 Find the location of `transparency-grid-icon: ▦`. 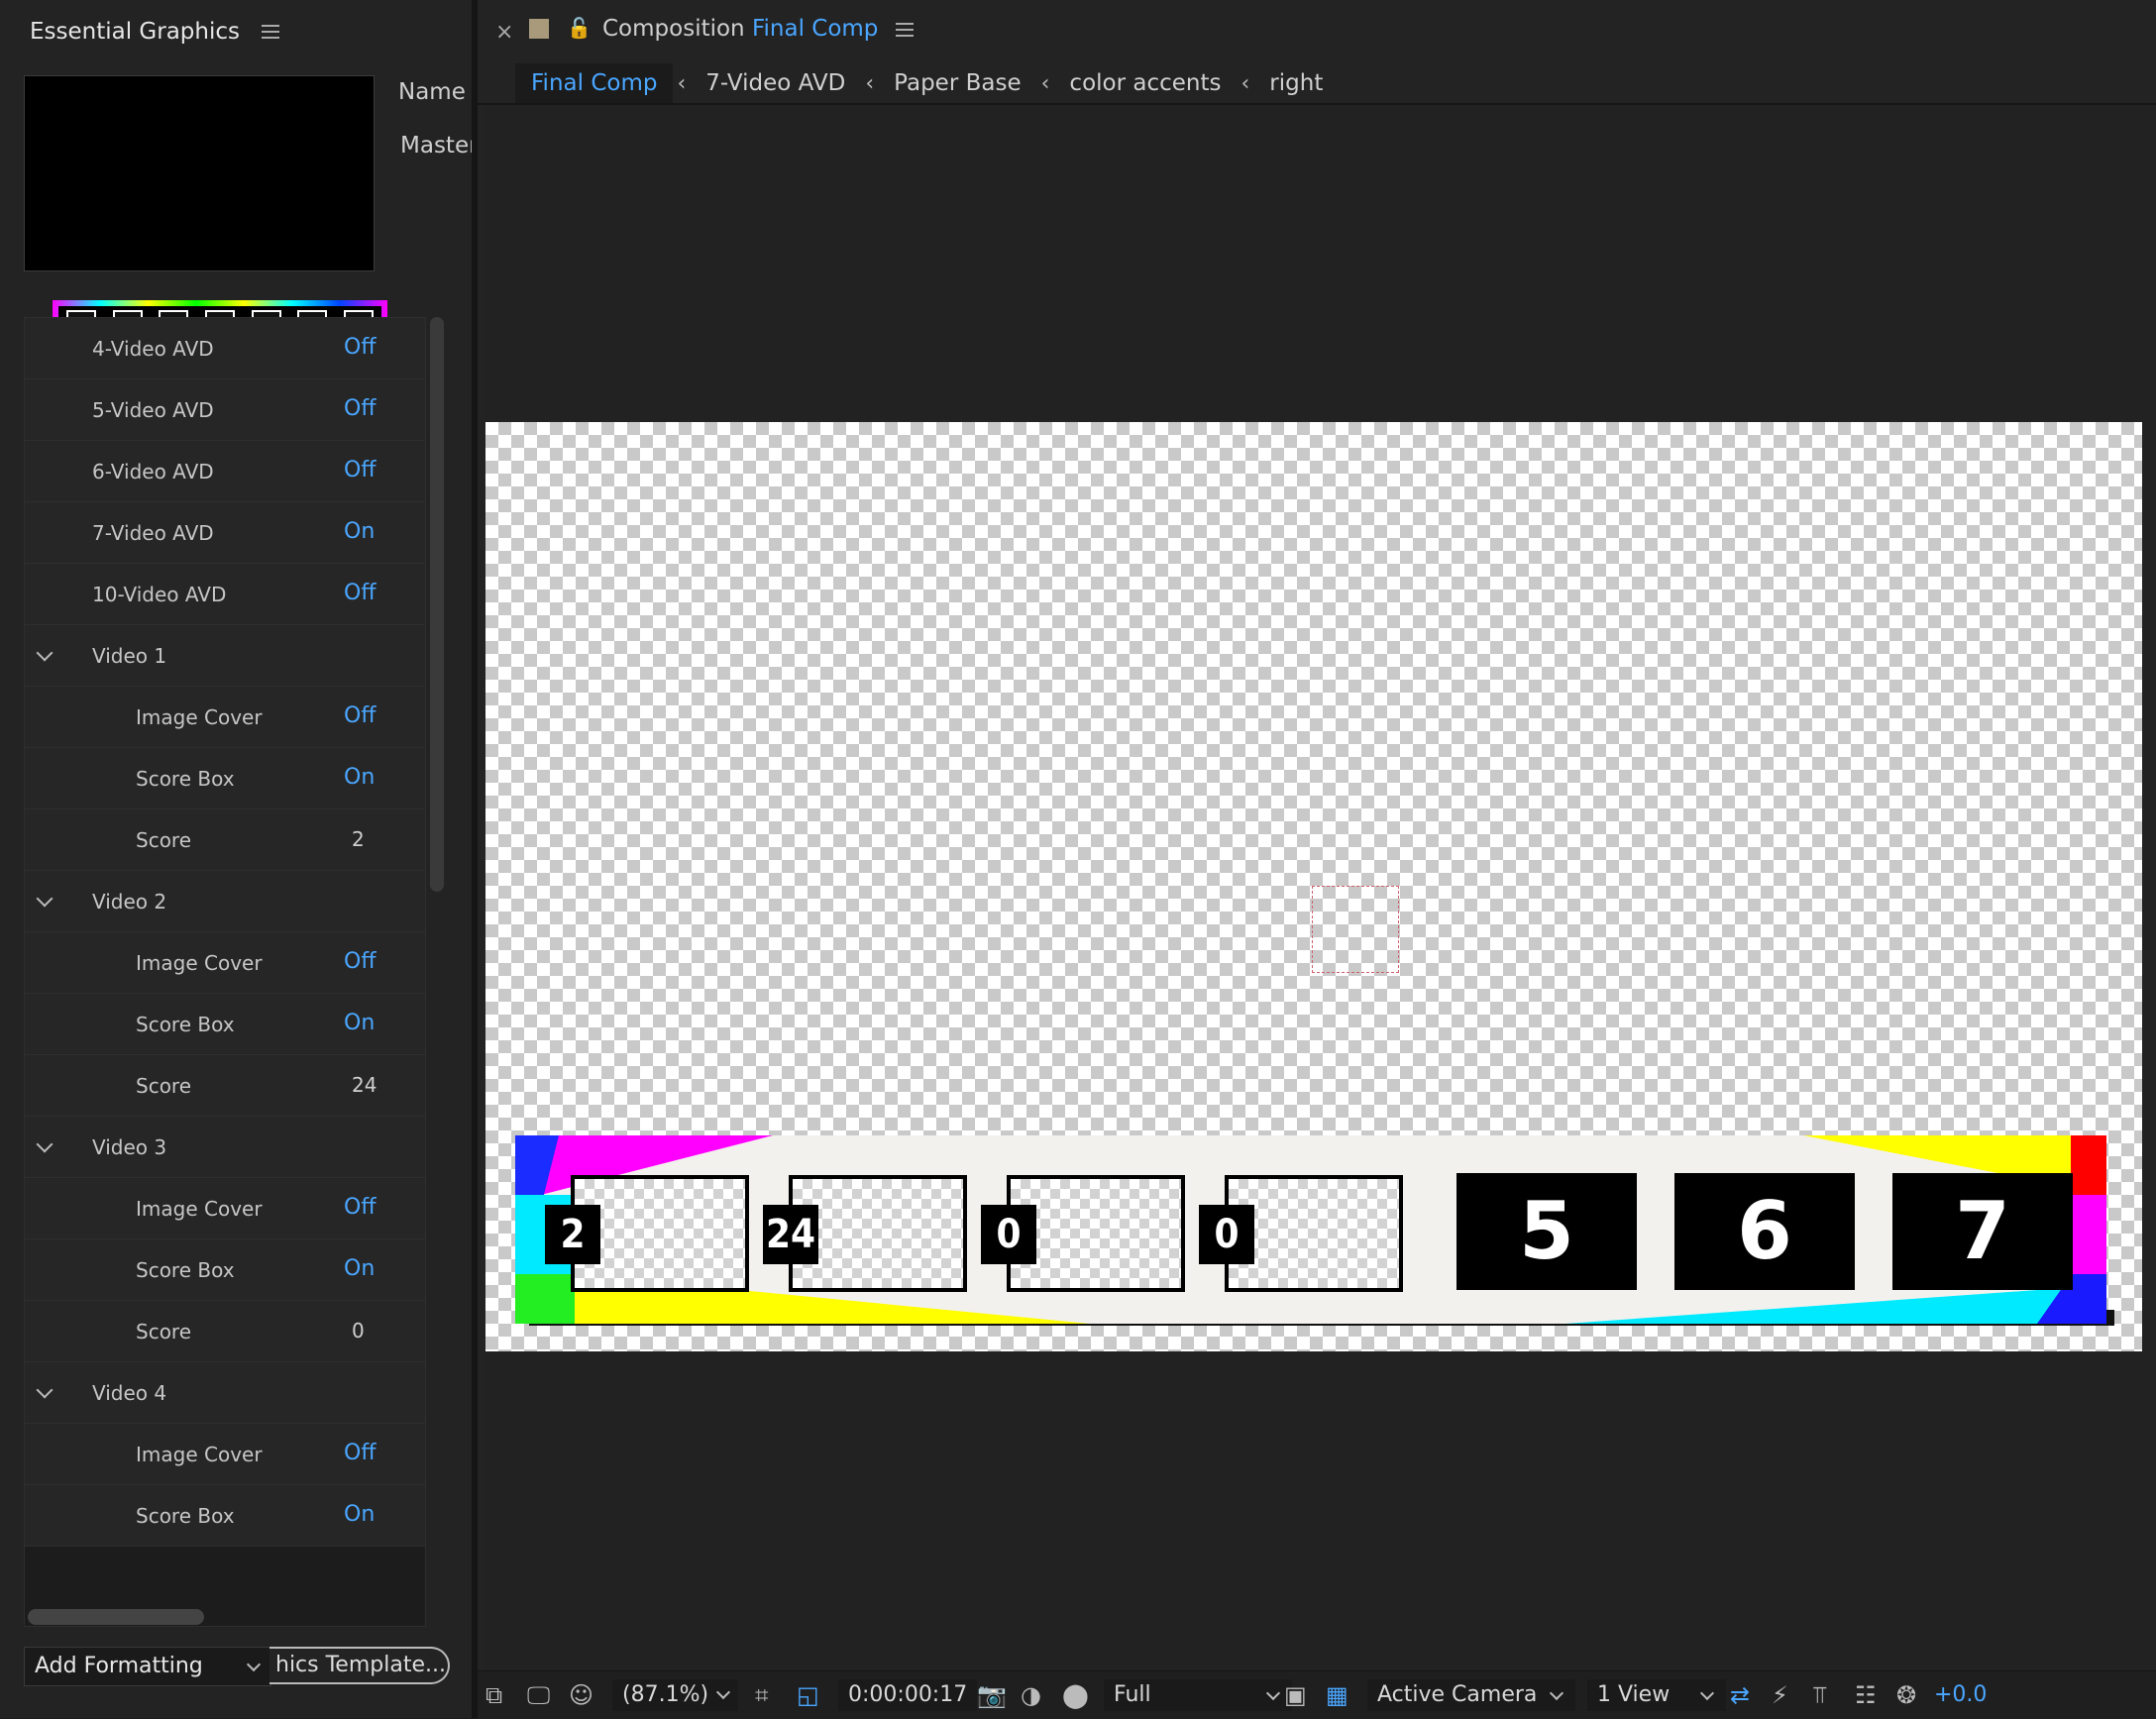

transparency-grid-icon: ▦ is located at coordinates (1337, 1695).